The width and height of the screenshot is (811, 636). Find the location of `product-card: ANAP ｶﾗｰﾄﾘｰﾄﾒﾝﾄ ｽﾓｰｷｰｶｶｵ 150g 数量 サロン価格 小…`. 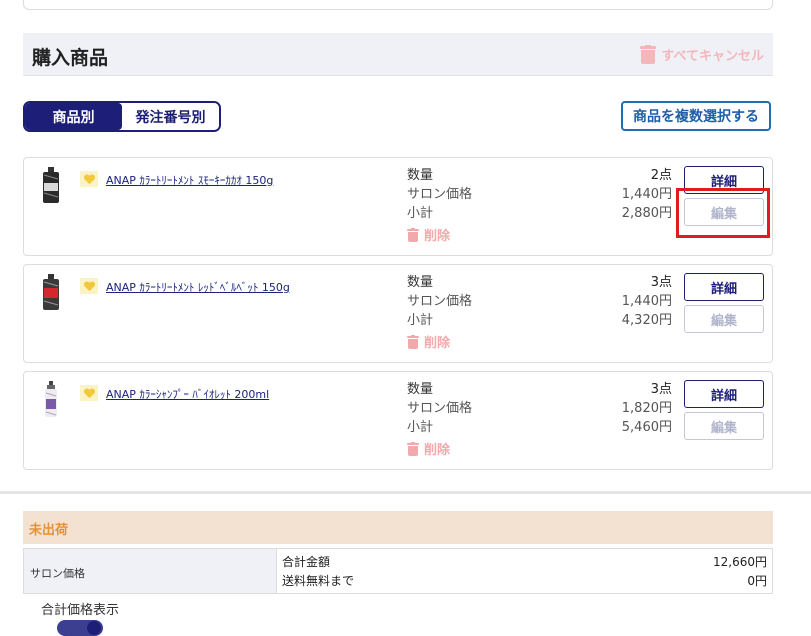

product-card: ANAP ｶﾗｰﾄﾘｰﾄﾒﾝﾄ ｽﾓｰｷｰｶｶｵ 150g 数量 サロン価格 小… is located at coordinates (398, 206).